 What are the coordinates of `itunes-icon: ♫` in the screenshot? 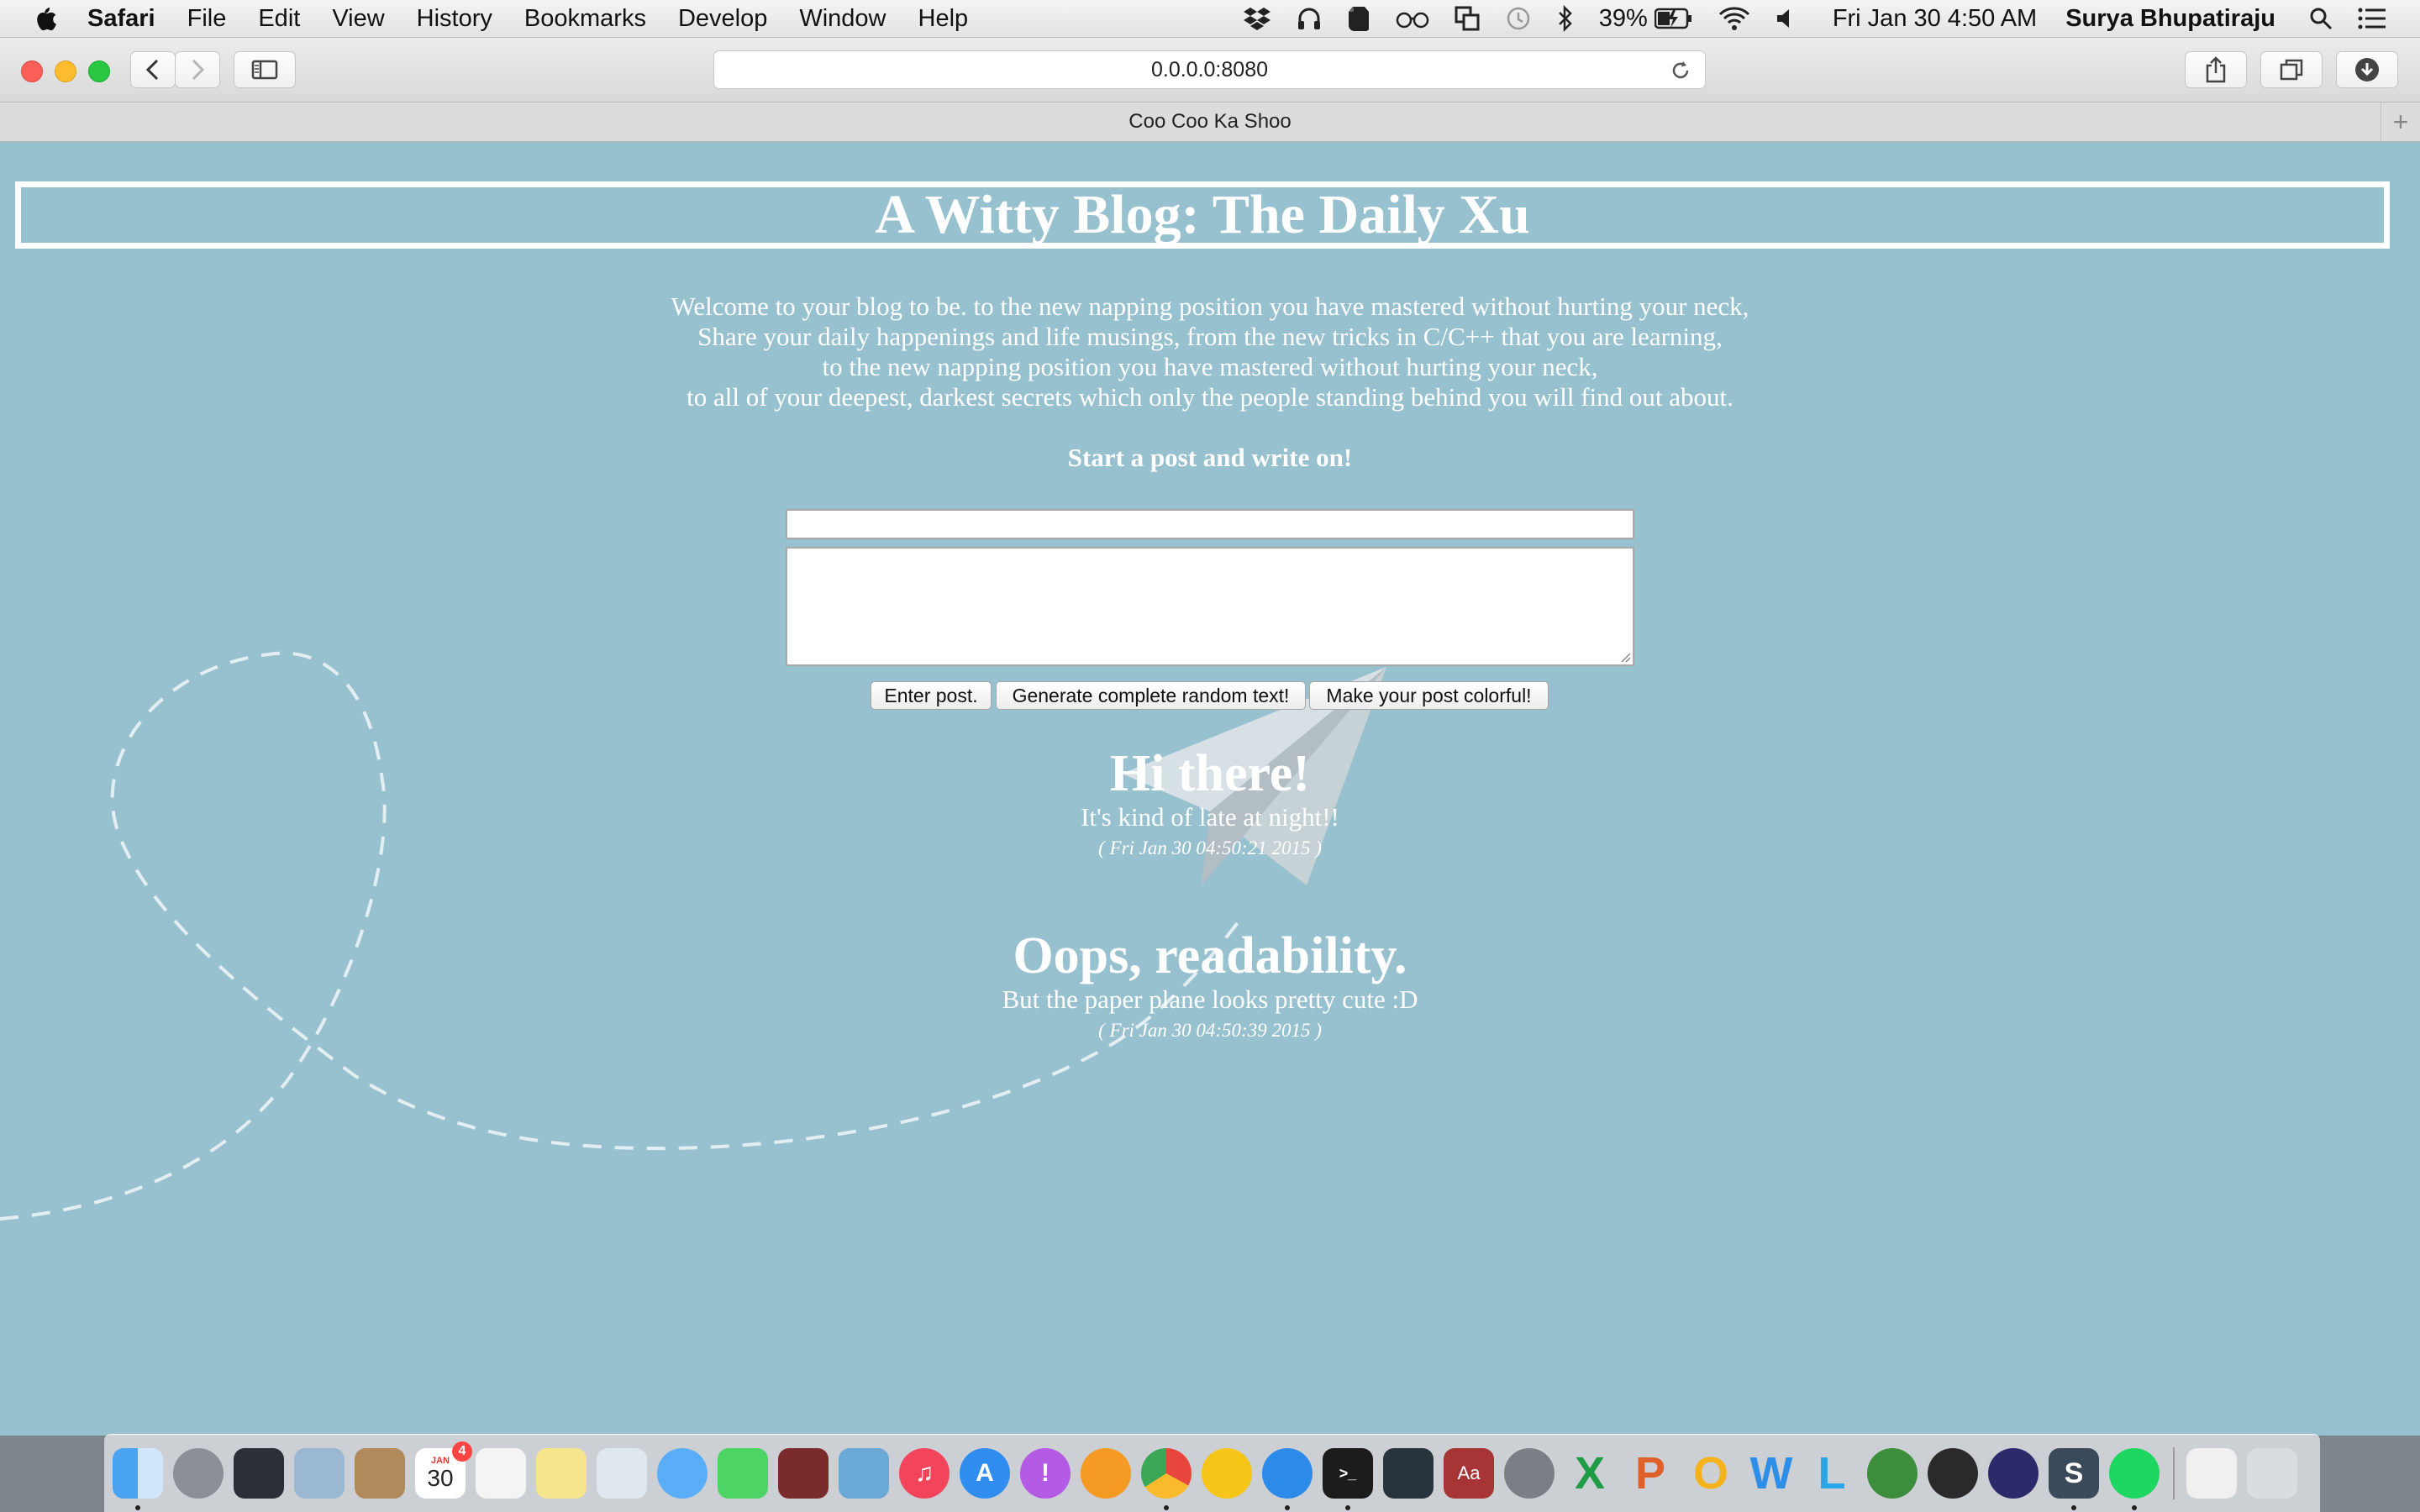 It's located at (925, 1473).